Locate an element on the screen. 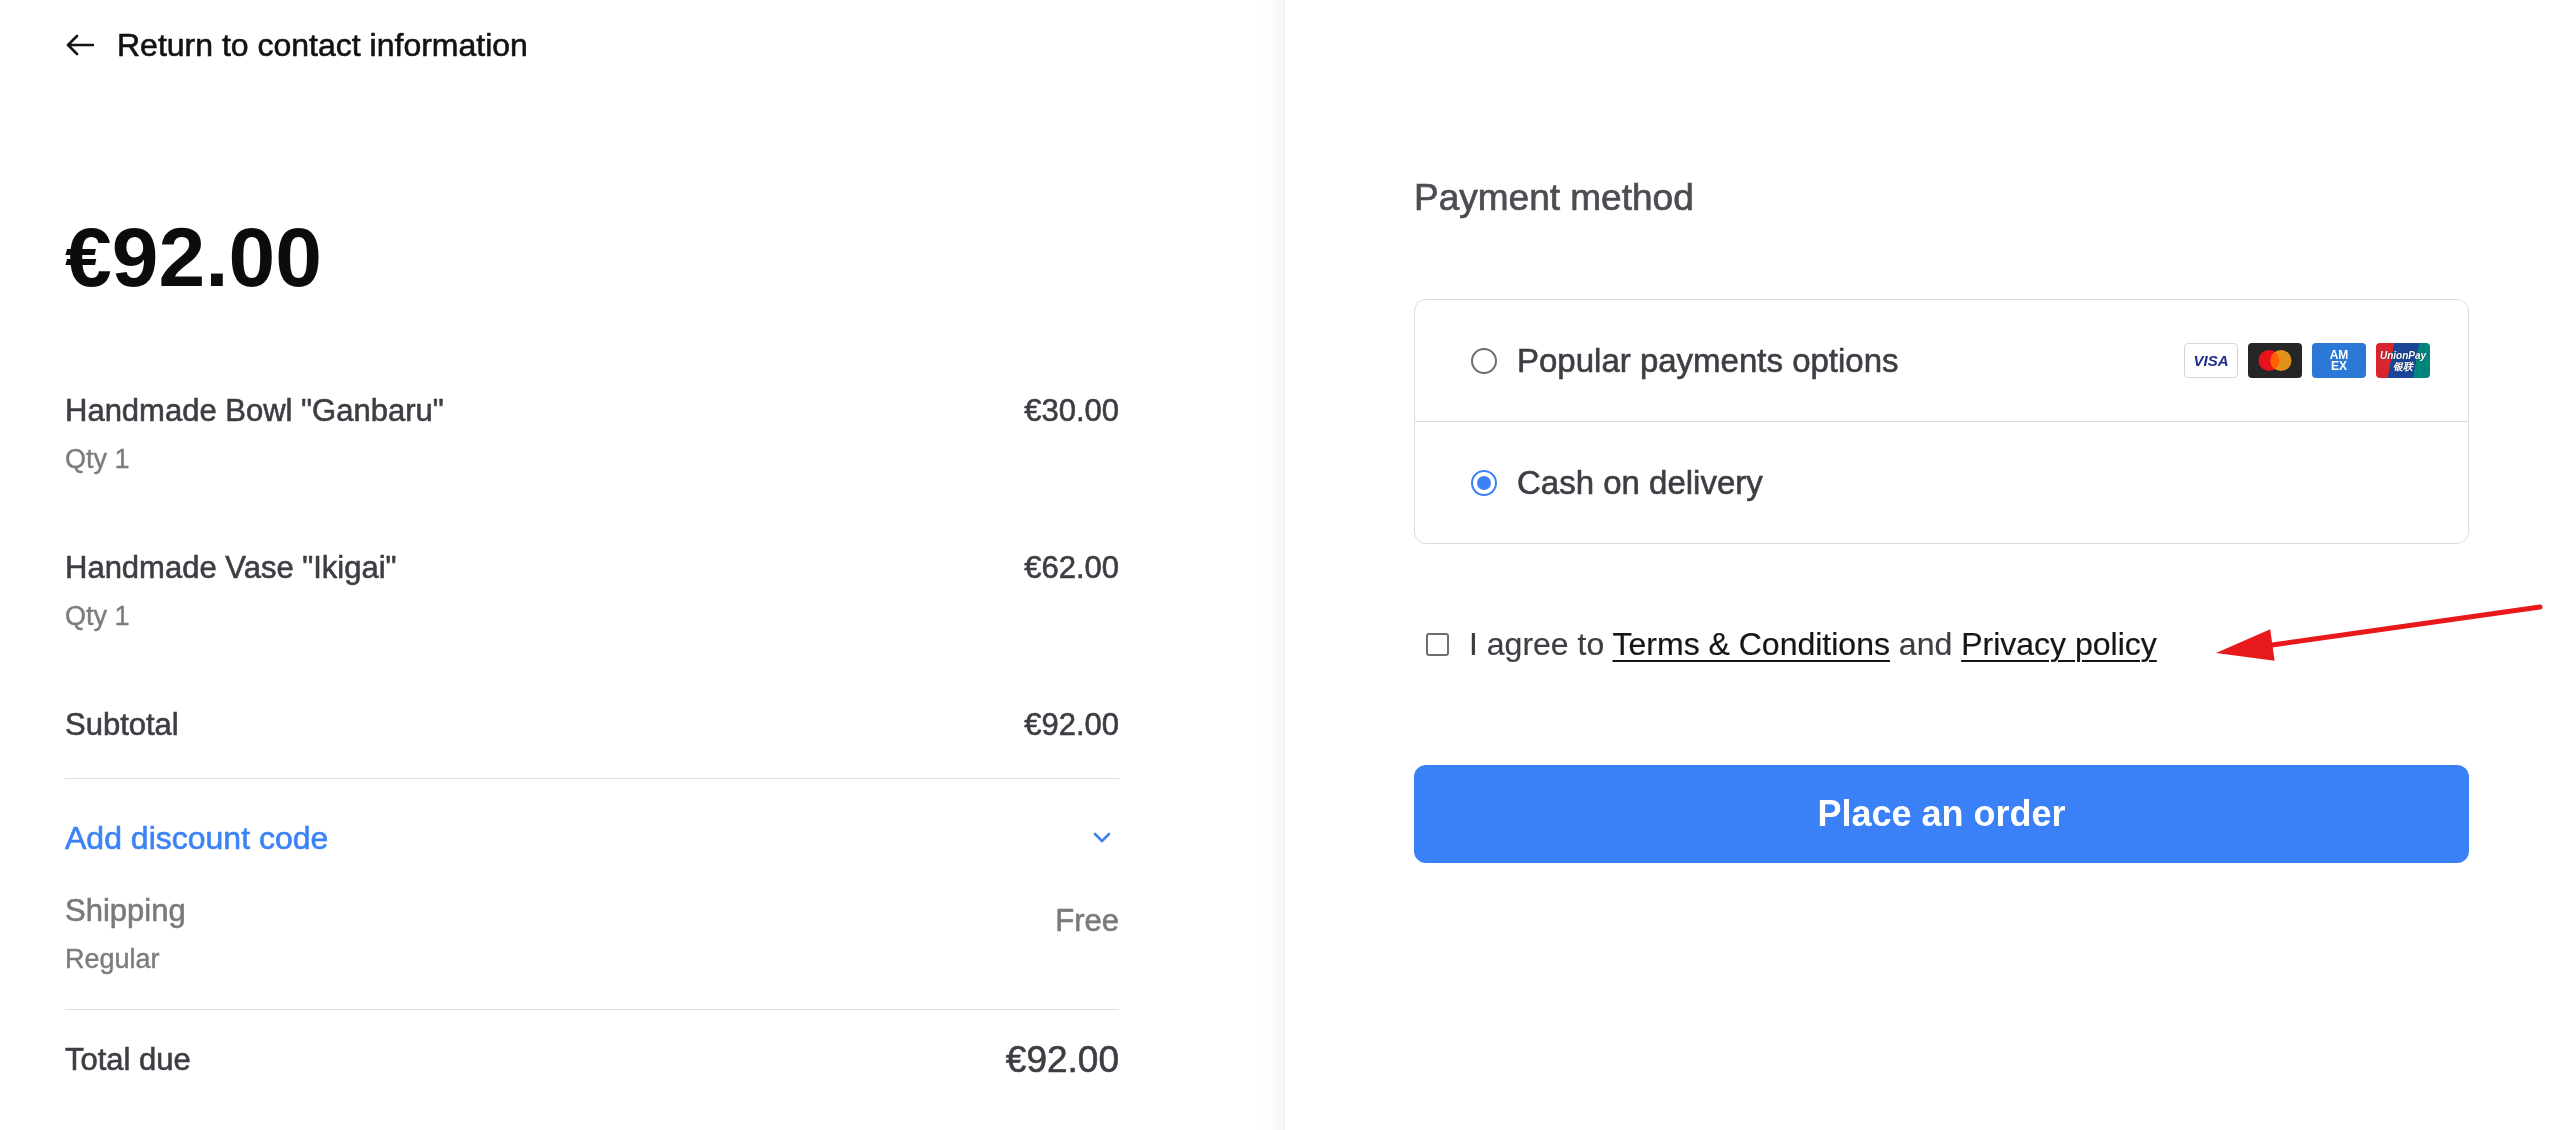 This screenshot has height=1130, width=2560. subtotal-value: €92.00 is located at coordinates (1071, 725).